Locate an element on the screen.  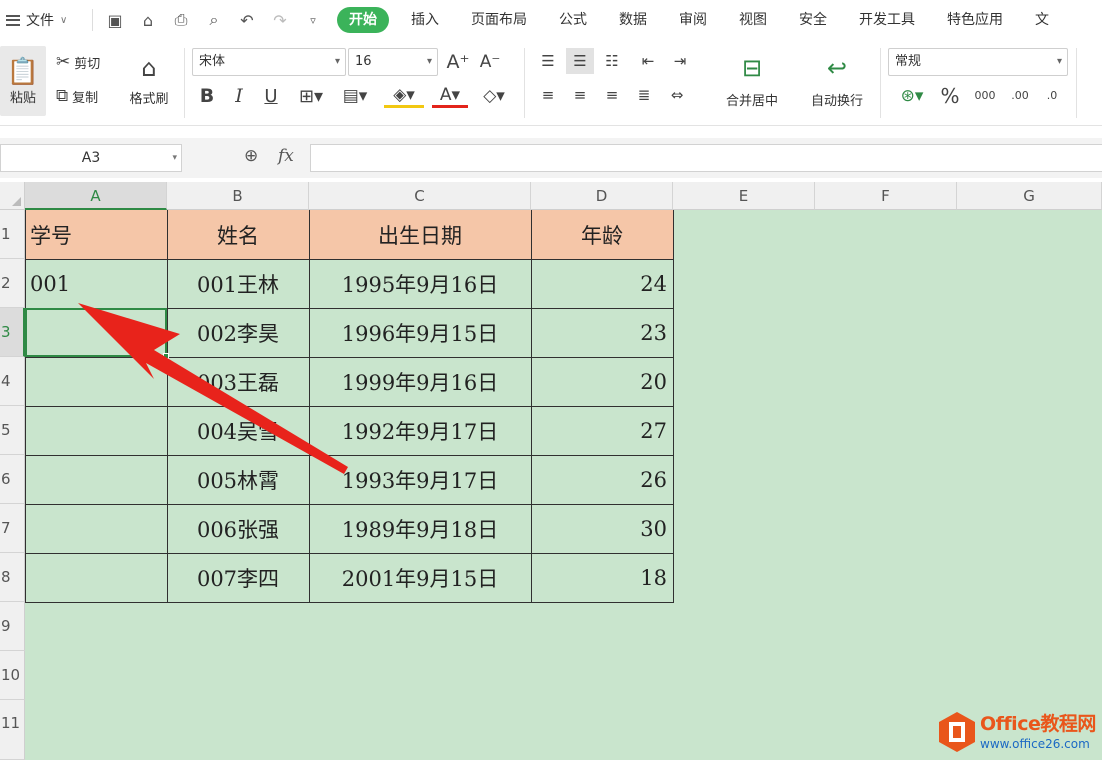
number-format-select: 常规 ▾ is located at coordinates (978, 62).